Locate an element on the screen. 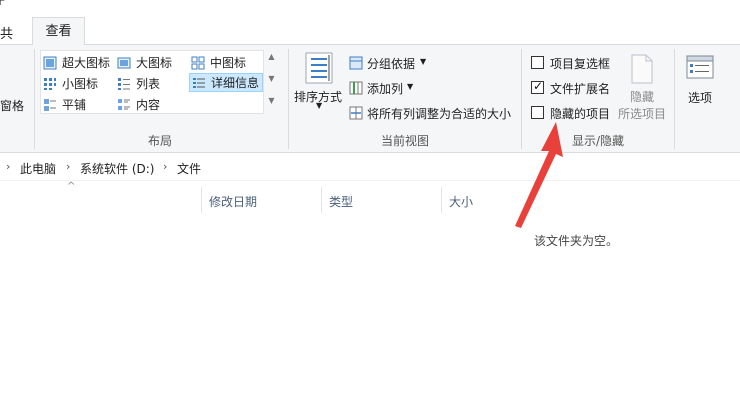  gallery-scroll-up-icon: ▲ is located at coordinates (271, 56).